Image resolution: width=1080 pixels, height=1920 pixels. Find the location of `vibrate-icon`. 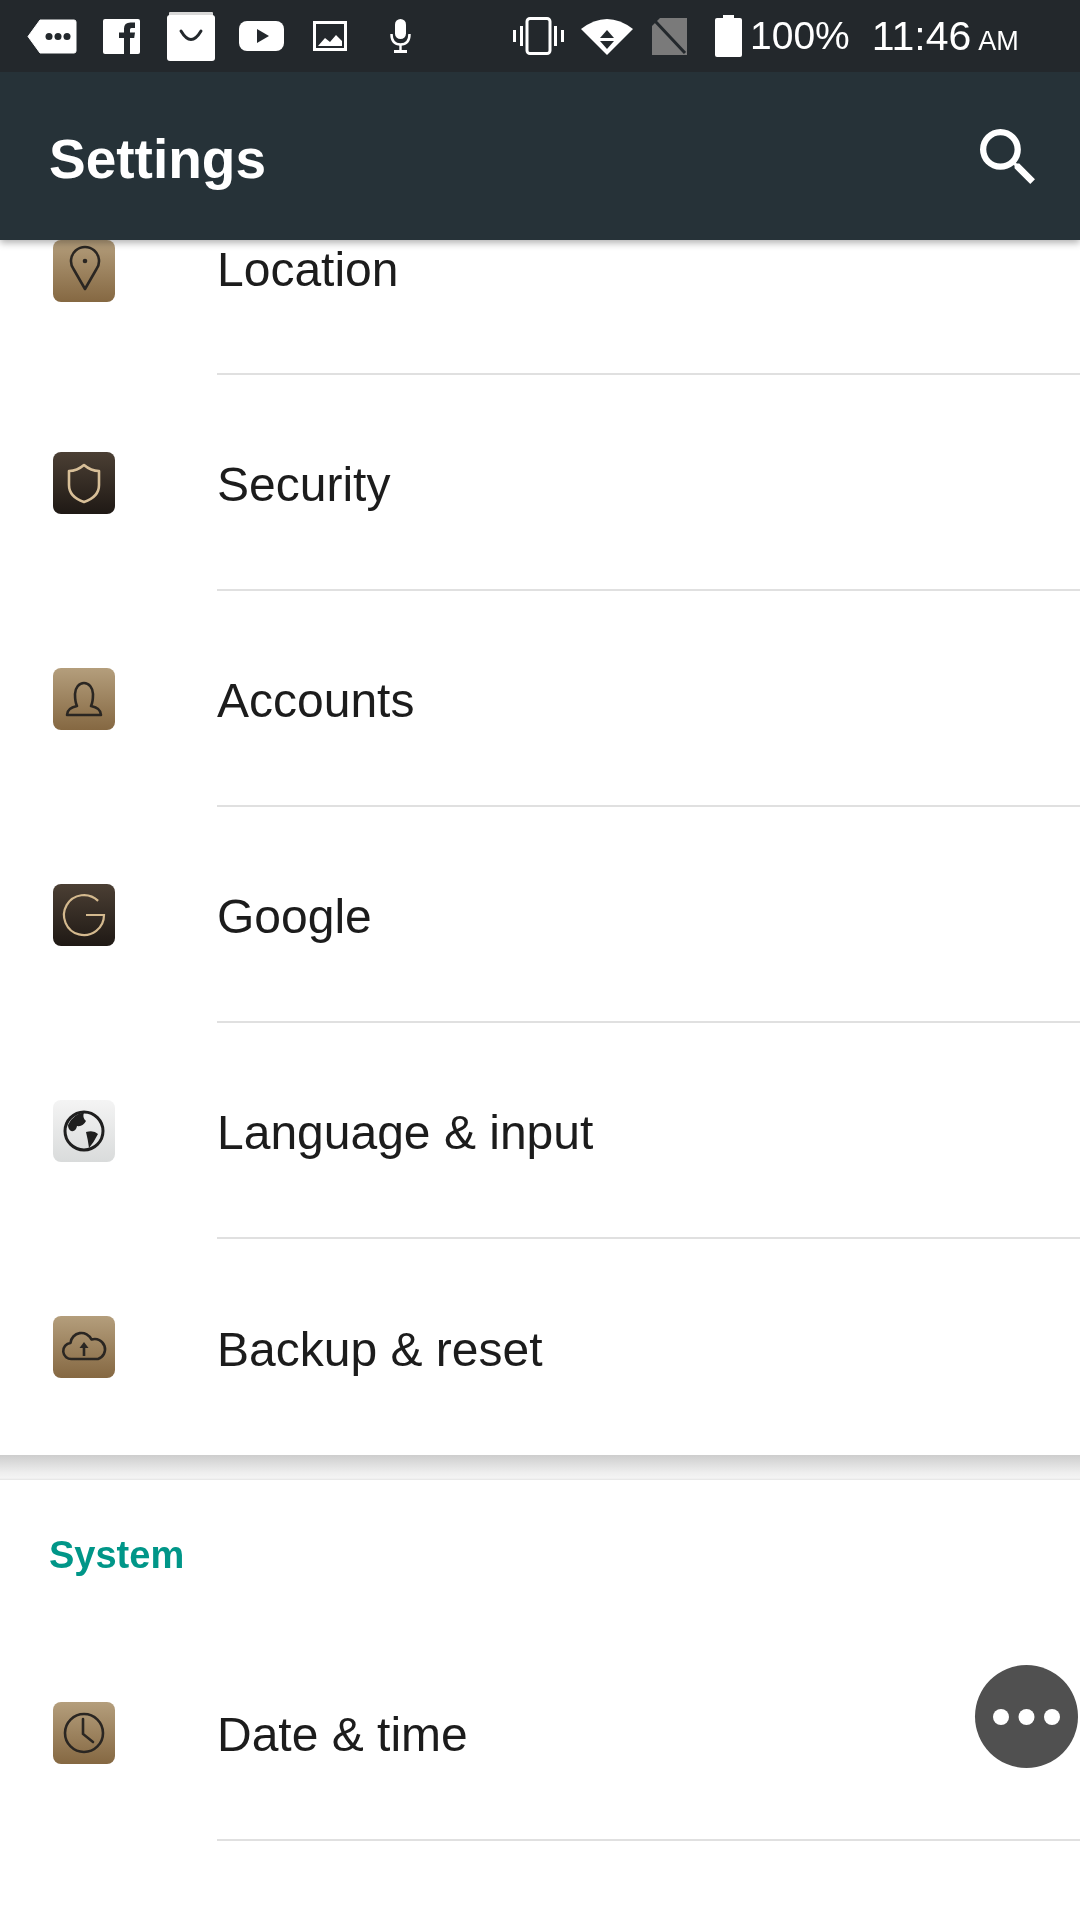

vibrate-icon is located at coordinates (538, 36).